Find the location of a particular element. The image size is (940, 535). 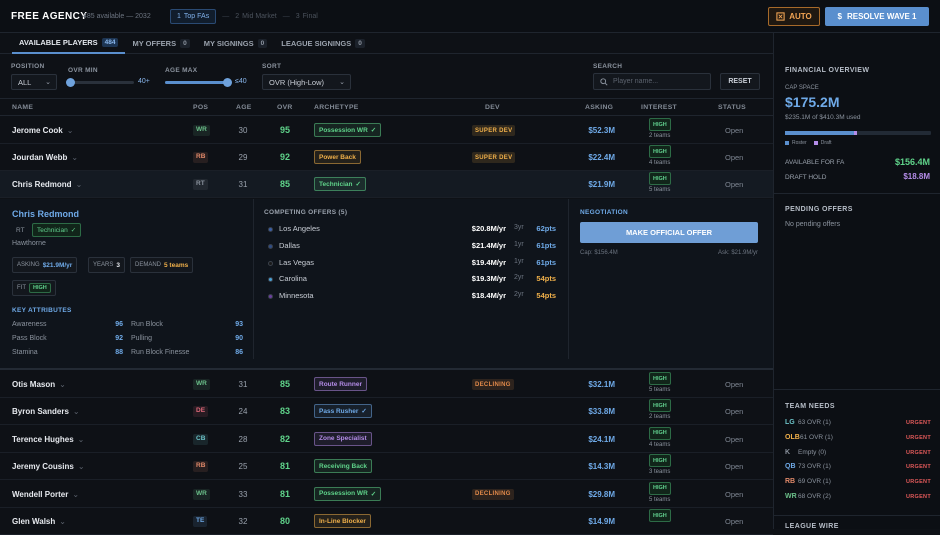

col-name: NAME is located at coordinates (22, 107).